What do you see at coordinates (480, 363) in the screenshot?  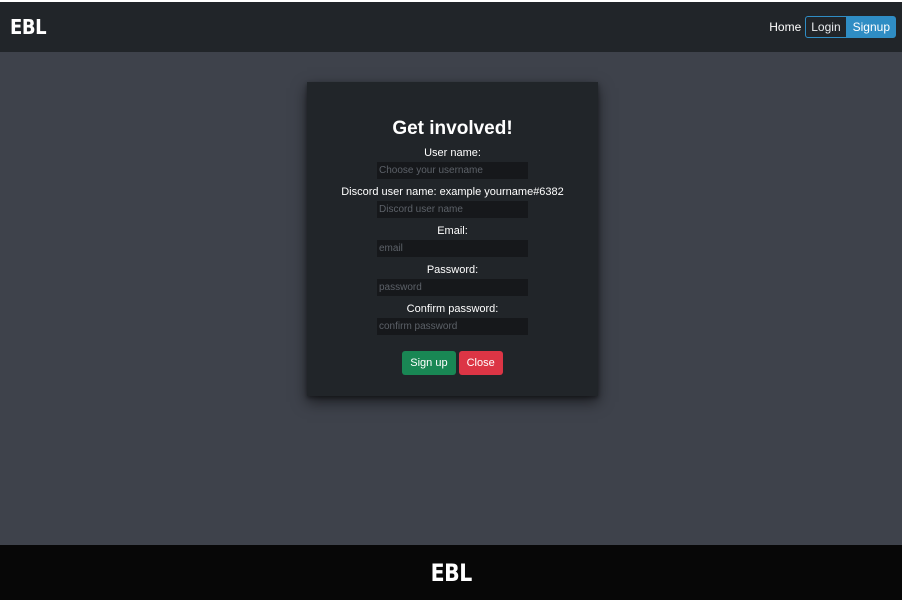 I see `close-button: Close` at bounding box center [480, 363].